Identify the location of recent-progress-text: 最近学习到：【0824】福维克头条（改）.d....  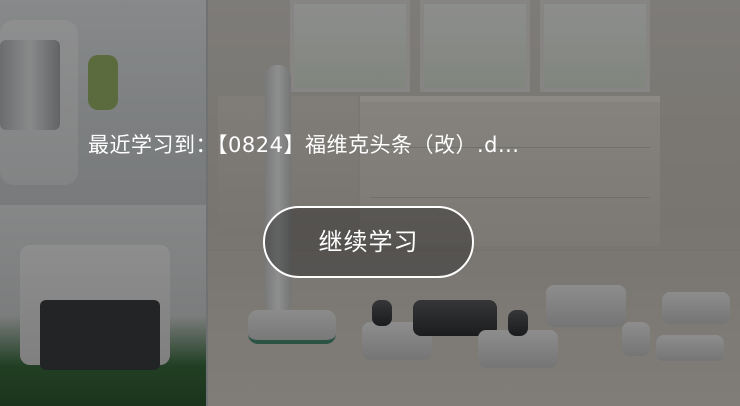
(388, 145).